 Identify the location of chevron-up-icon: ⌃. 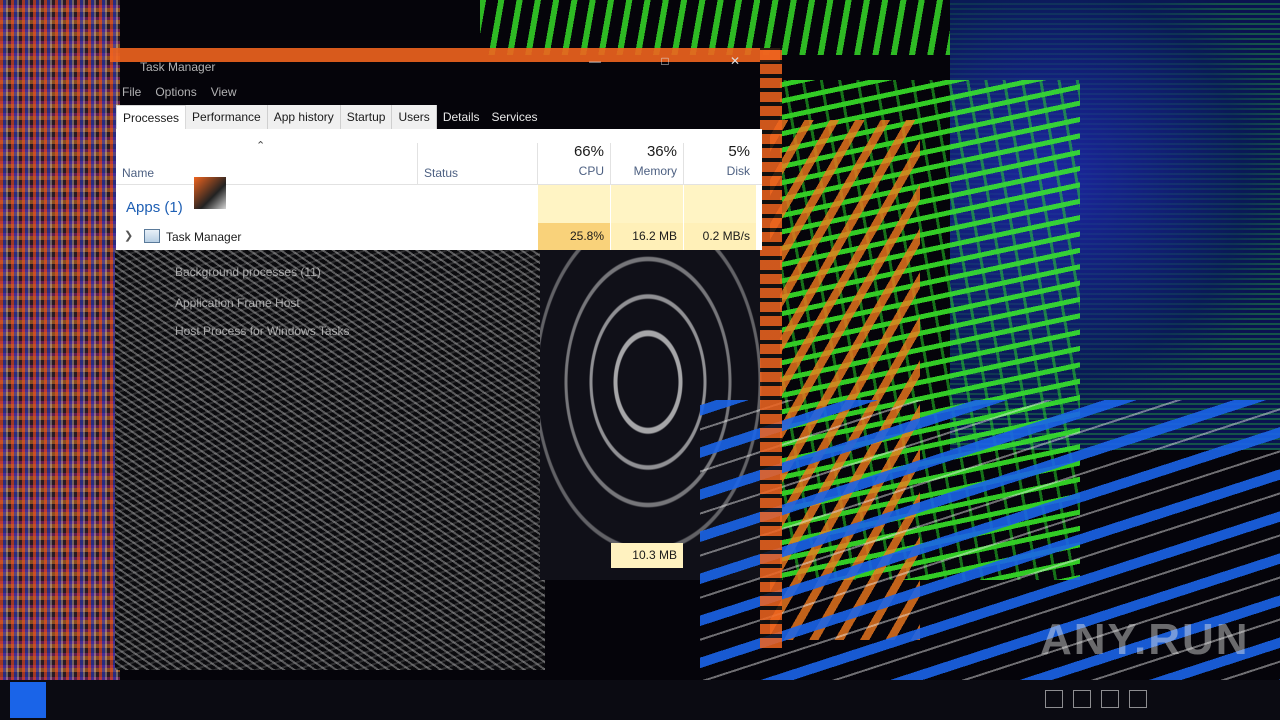
(261, 146).